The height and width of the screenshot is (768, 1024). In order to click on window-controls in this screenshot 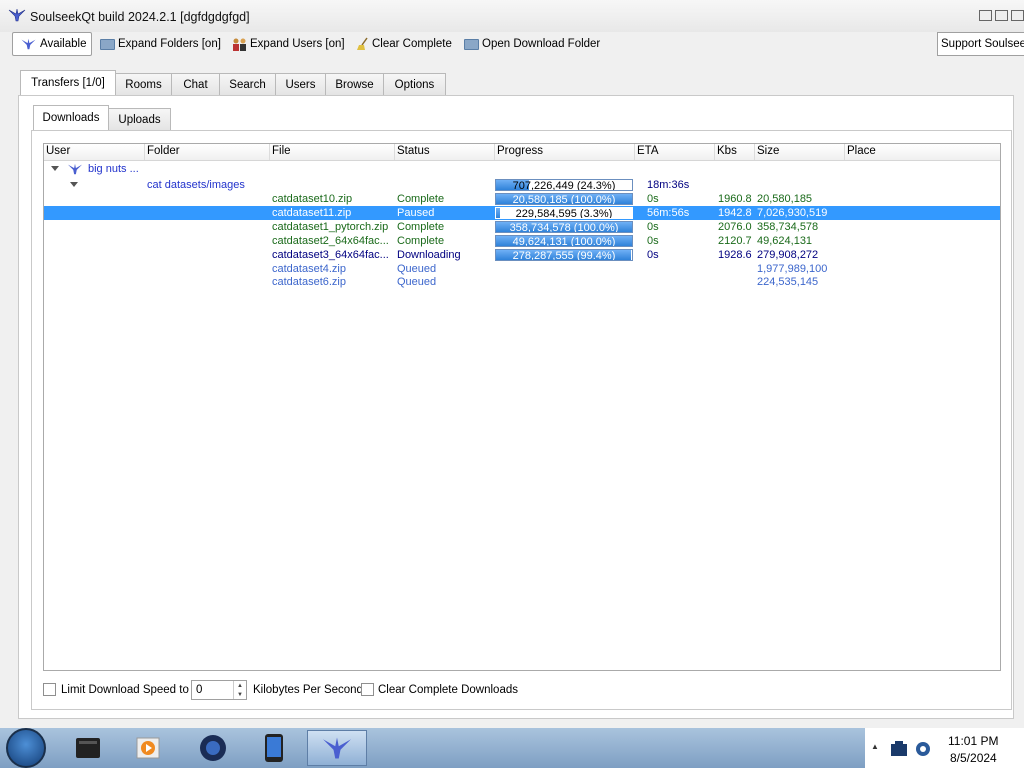, I will do `click(1001, 15)`.